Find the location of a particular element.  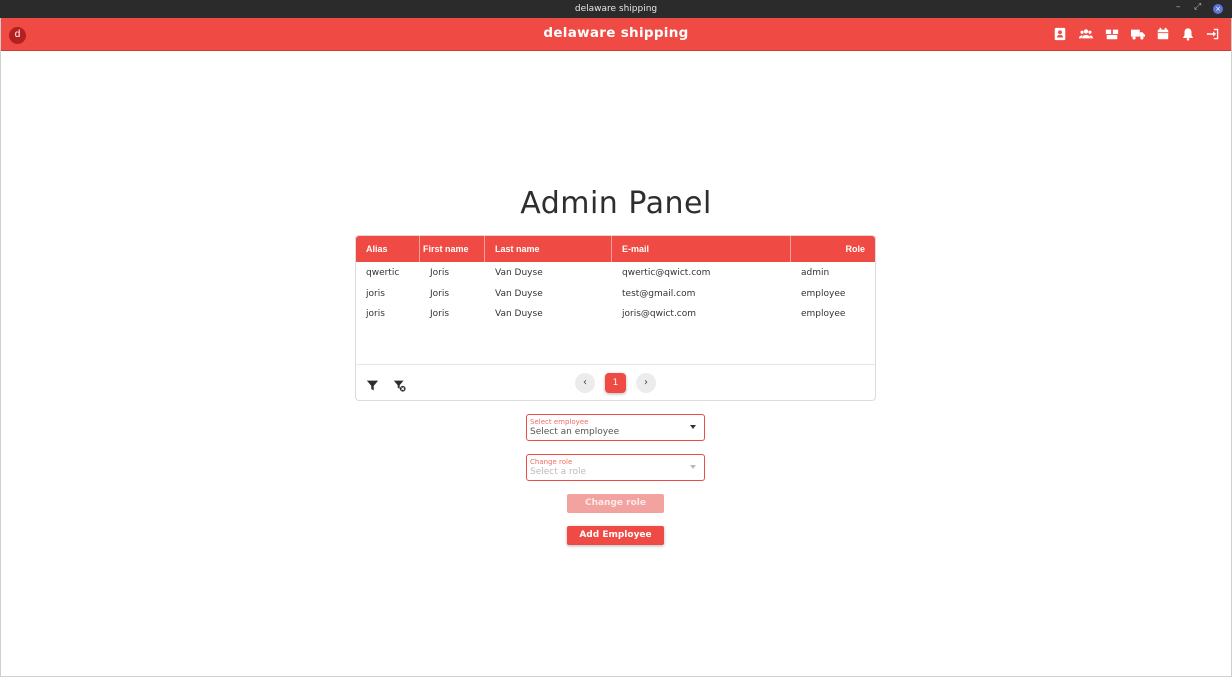

filter-icon is located at coordinates (373, 384).